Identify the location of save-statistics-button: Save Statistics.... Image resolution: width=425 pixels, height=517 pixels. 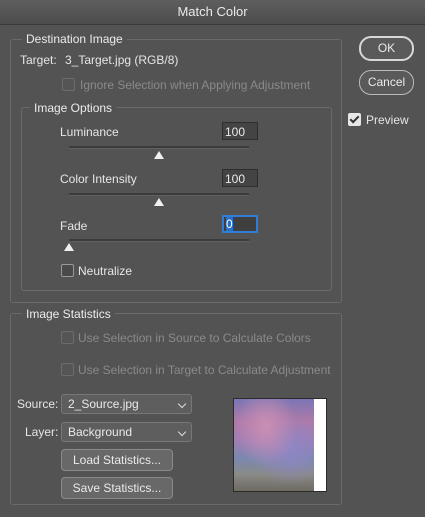
(117, 488).